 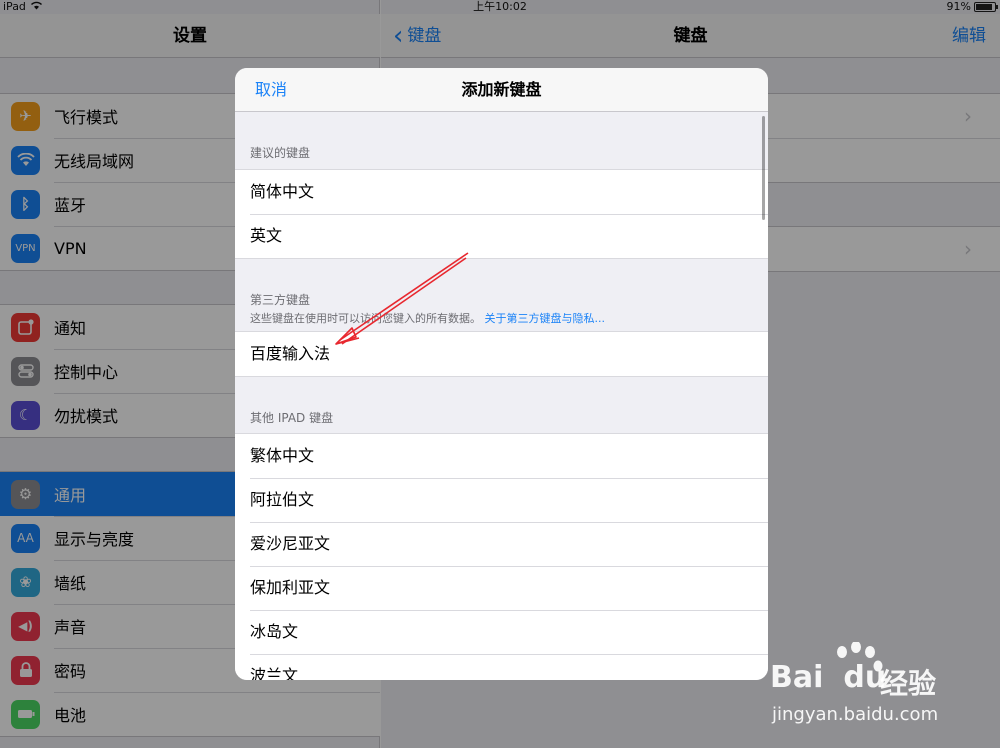 What do you see at coordinates (501, 192) in the screenshot?
I see `keyboard-option-simplified-chinese: 简体中文` at bounding box center [501, 192].